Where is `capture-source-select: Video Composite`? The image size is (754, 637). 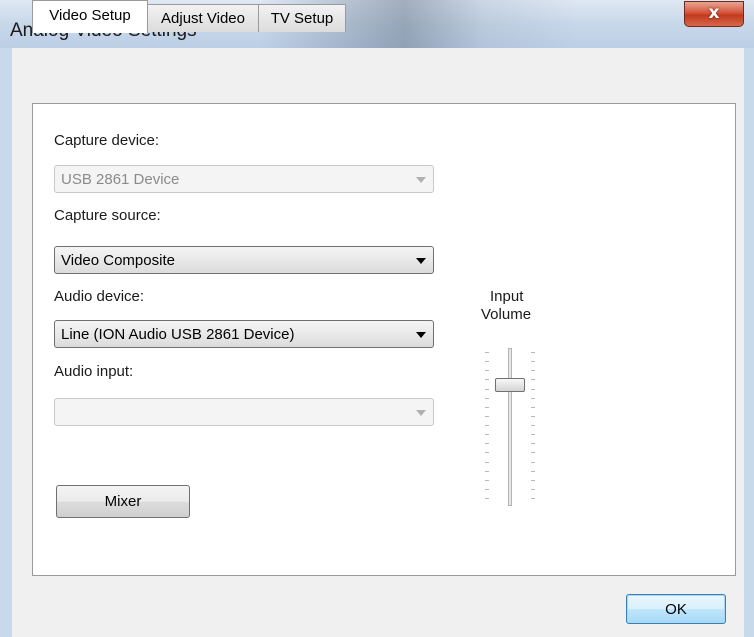 capture-source-select: Video Composite is located at coordinates (244, 260).